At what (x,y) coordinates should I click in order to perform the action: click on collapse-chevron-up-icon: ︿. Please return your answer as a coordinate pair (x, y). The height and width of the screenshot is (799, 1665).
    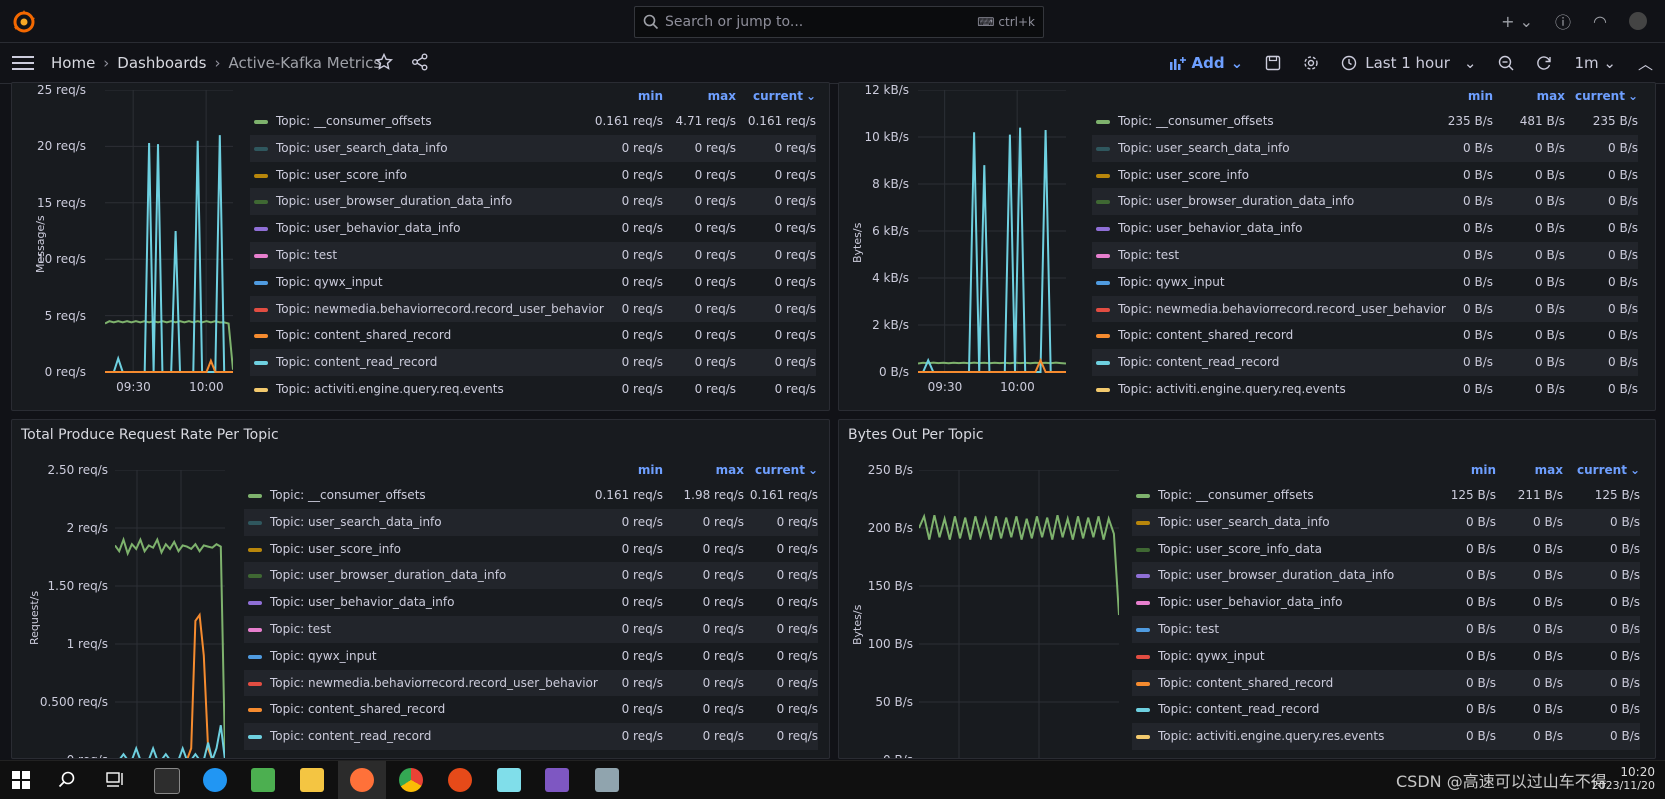
    Looking at the image, I should click on (1645, 63).